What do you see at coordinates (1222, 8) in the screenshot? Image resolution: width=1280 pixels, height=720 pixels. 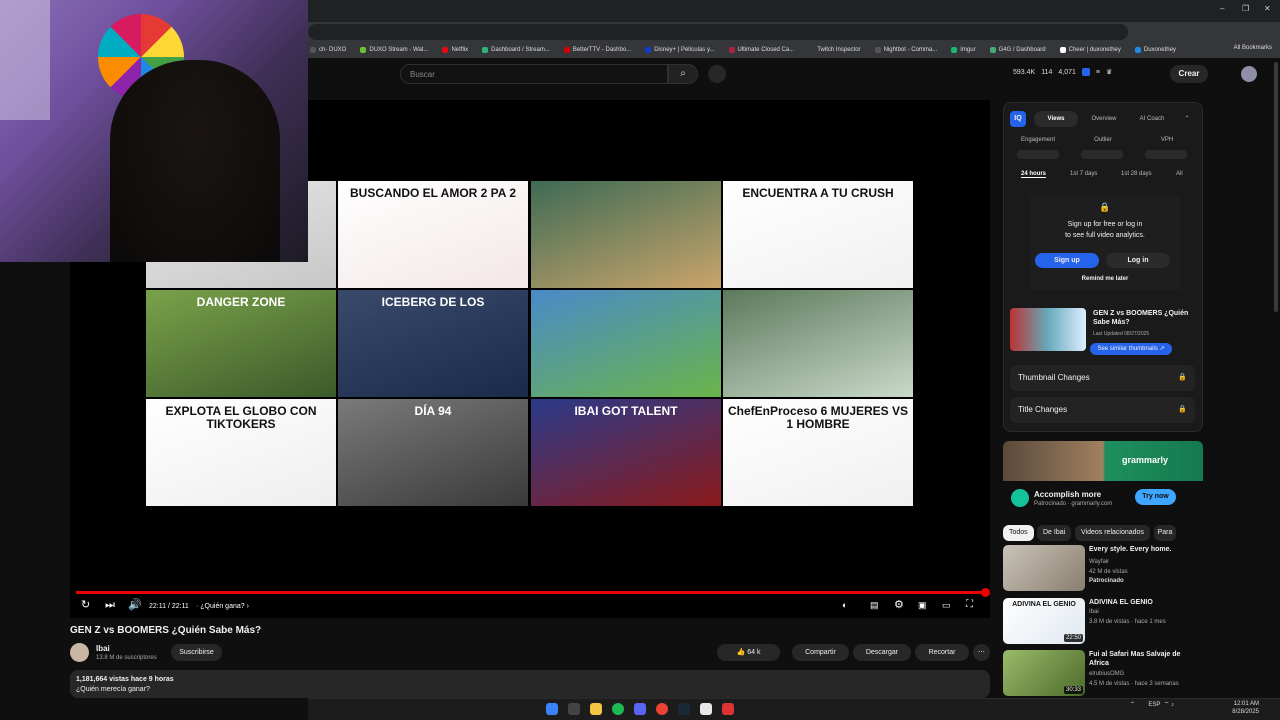 I see `minimize-button: –` at bounding box center [1222, 8].